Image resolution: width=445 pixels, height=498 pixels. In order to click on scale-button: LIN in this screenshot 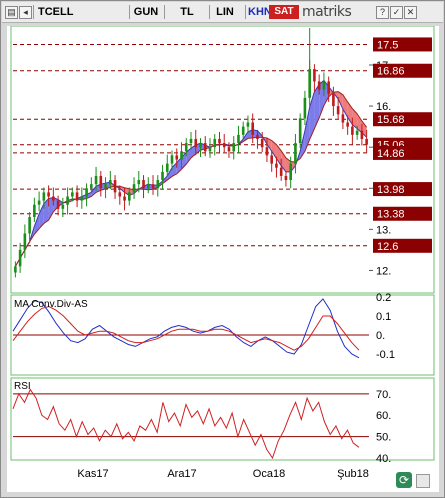, I will do `click(225, 12)`.